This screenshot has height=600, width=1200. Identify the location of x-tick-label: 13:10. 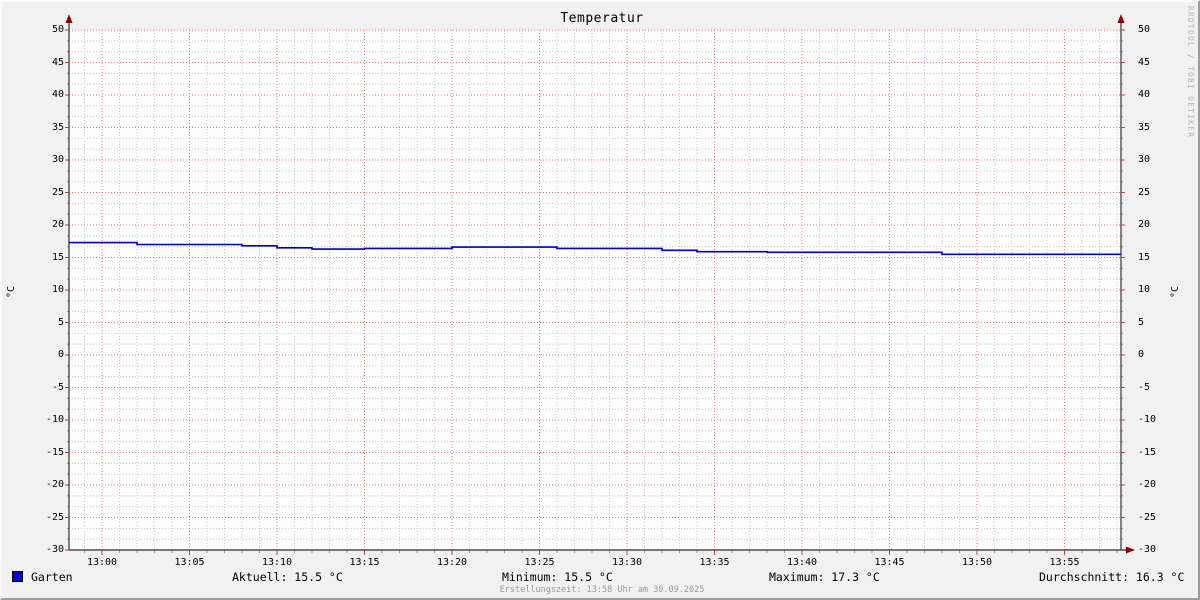
(277, 562).